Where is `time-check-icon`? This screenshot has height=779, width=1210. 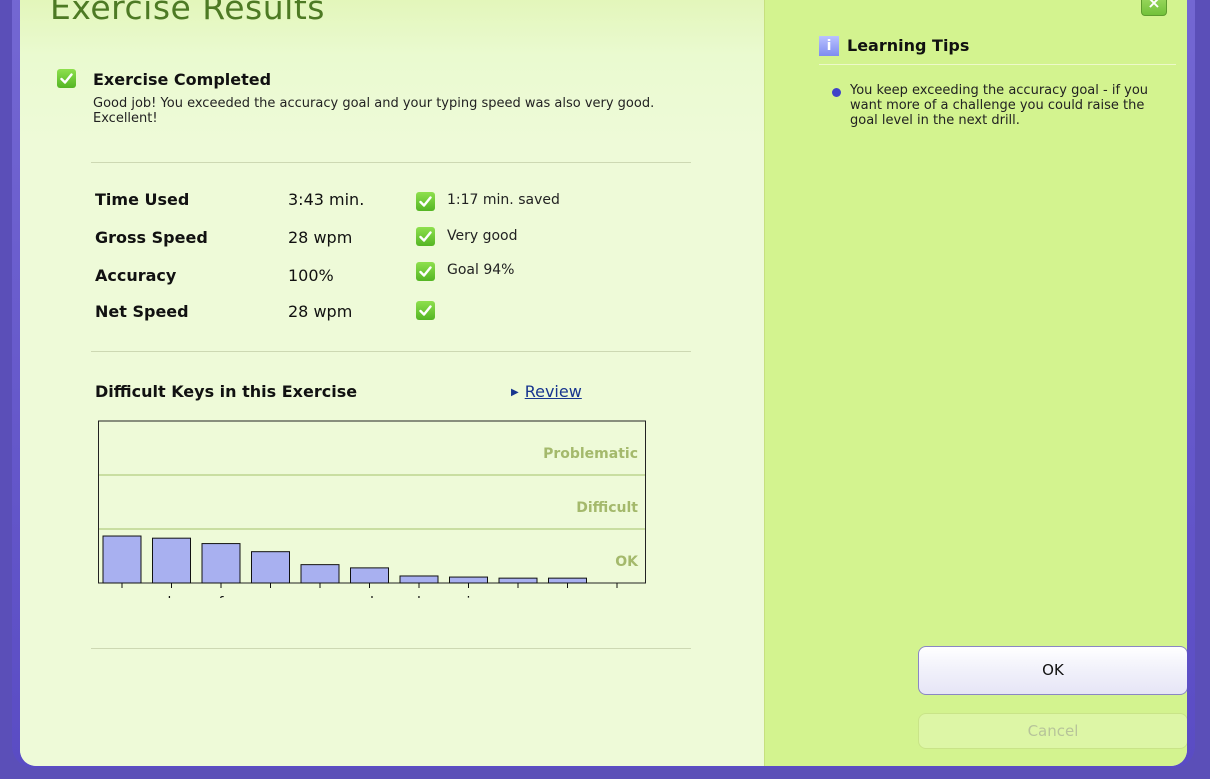
time-check-icon is located at coordinates (425, 201).